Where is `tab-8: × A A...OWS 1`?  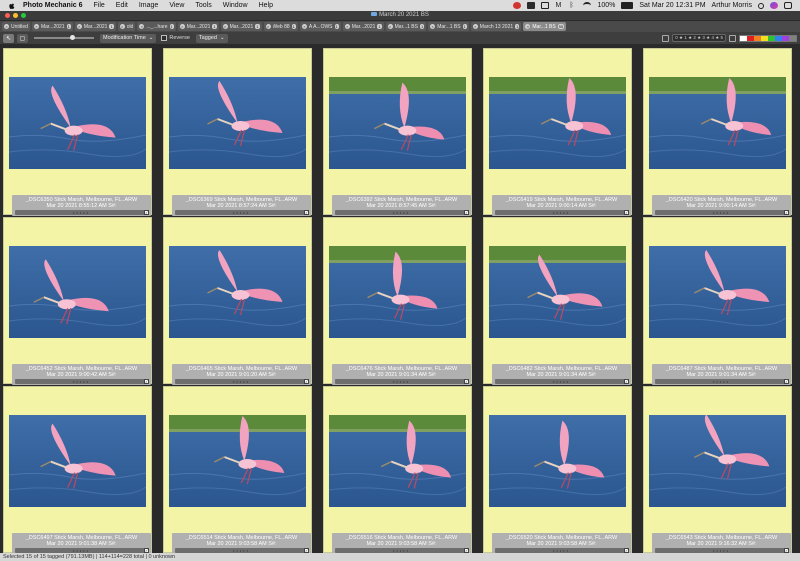 tab-8: × A A...OWS 1 is located at coordinates (320, 26).